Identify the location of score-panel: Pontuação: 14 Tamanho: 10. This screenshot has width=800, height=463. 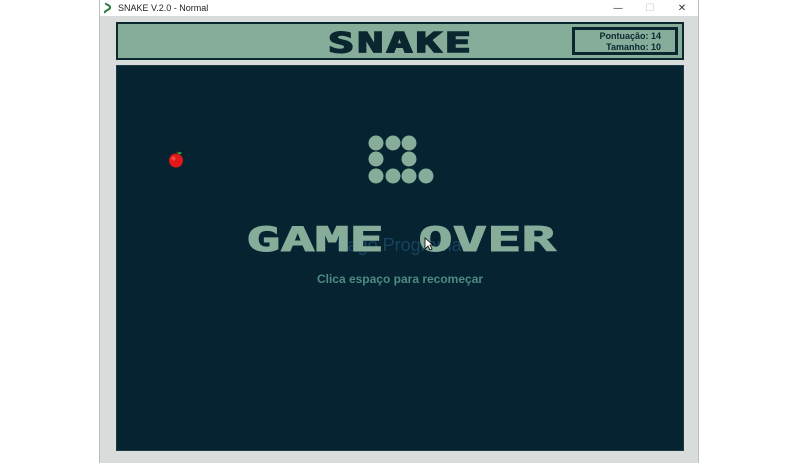
(625, 41).